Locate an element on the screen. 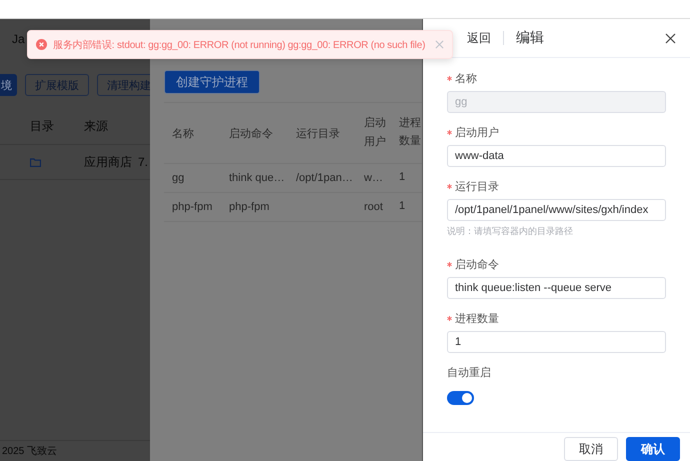  column-header: 运行目录 is located at coordinates (318, 133).